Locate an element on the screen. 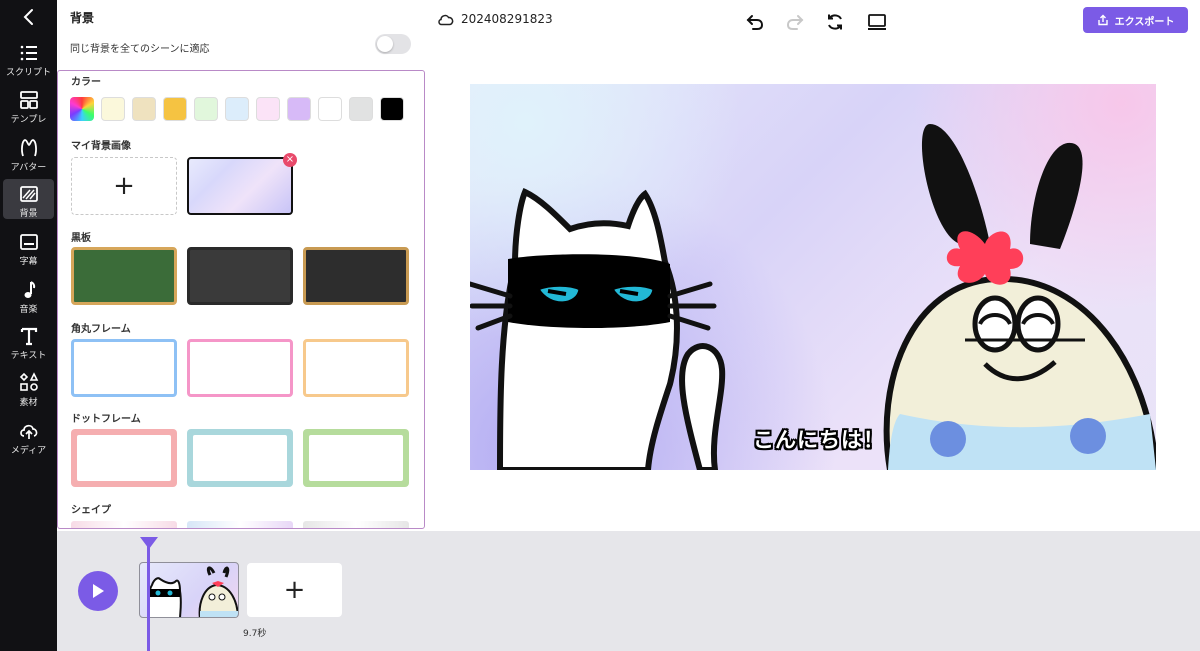  undo-icon is located at coordinates (755, 22).